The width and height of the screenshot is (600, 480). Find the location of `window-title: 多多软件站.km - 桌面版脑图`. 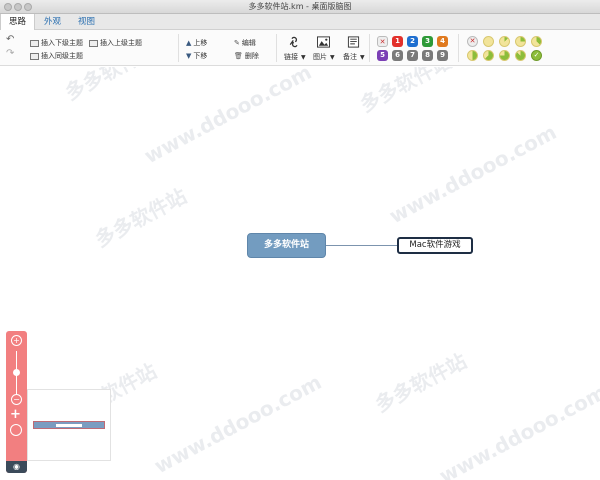

window-title: 多多软件站.km - 桌面版脑图 is located at coordinates (300, 6).